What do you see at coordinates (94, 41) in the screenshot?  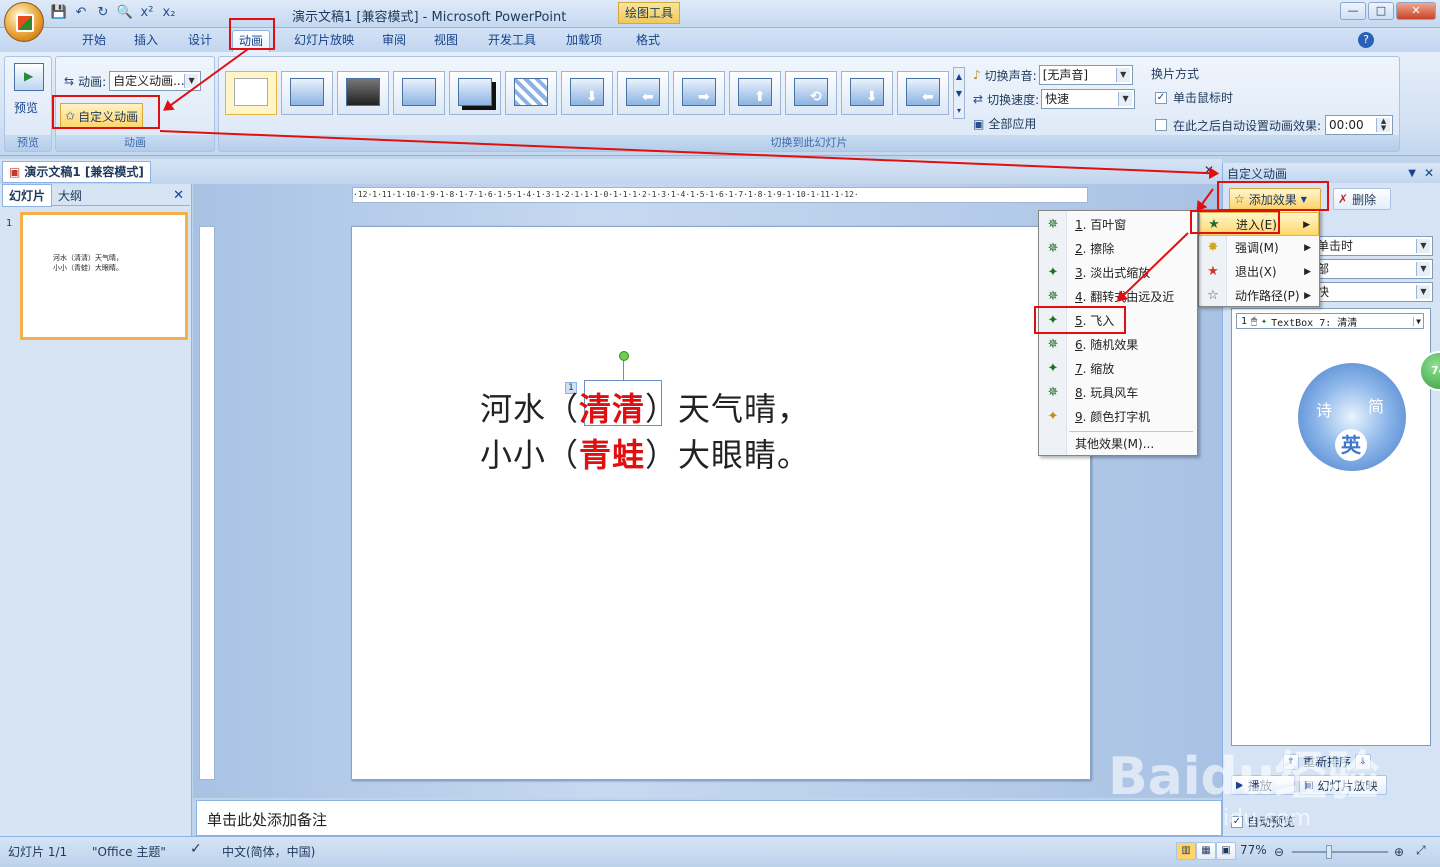 I see `tab-home: 开始` at bounding box center [94, 41].